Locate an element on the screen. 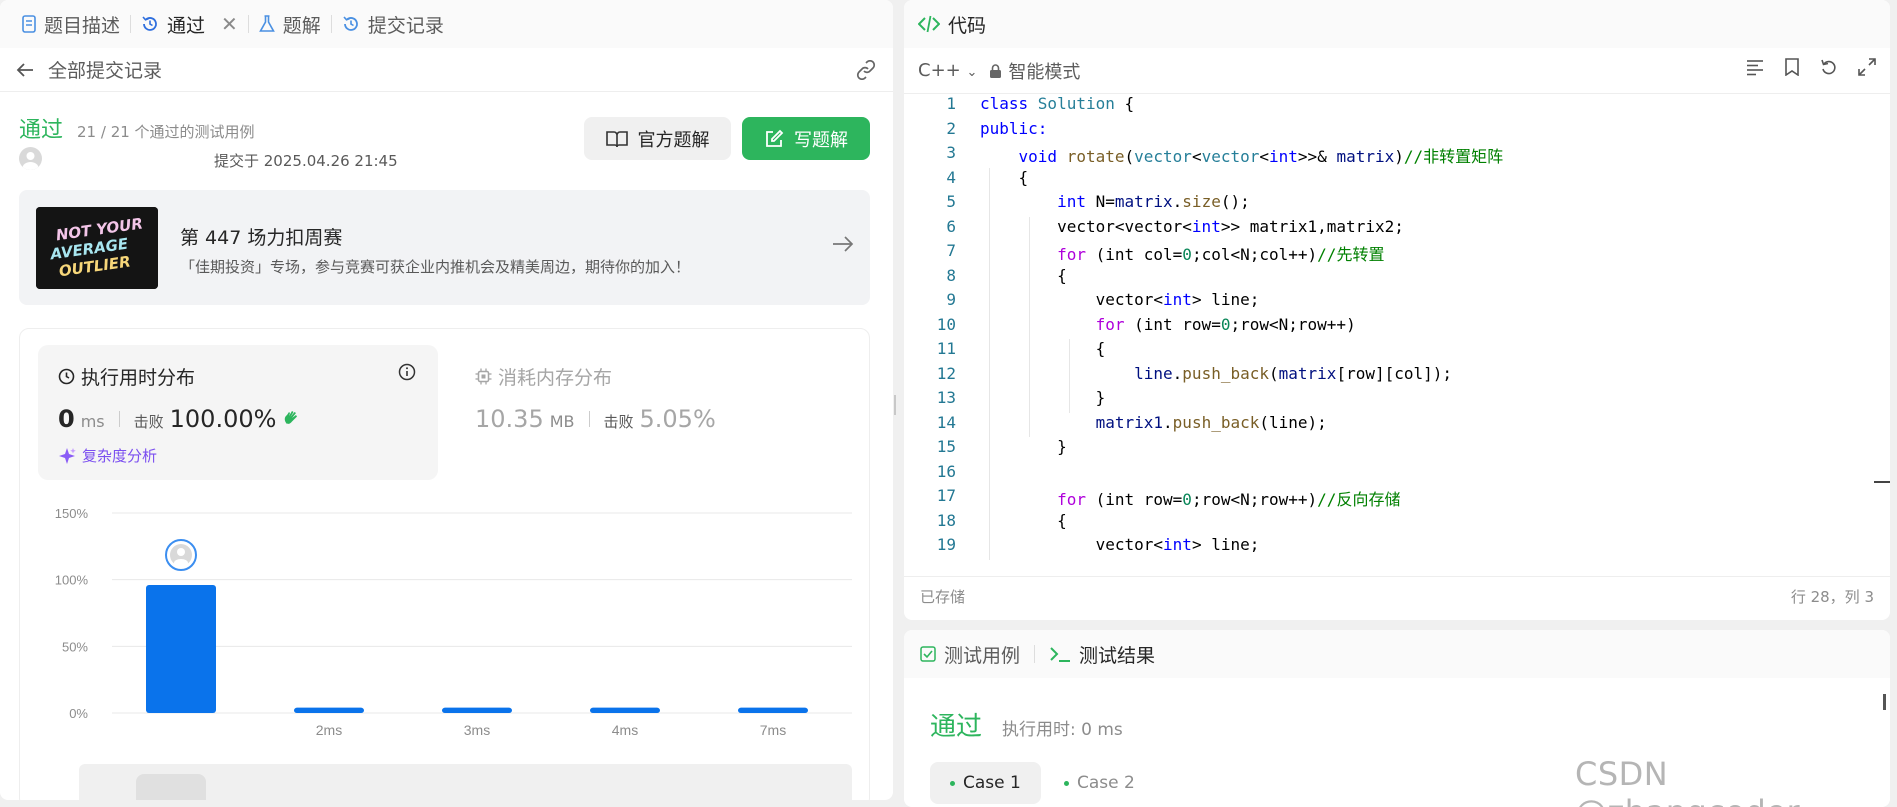 The width and height of the screenshot is (1897, 807). code-text: } is located at coordinates (1043, 397).